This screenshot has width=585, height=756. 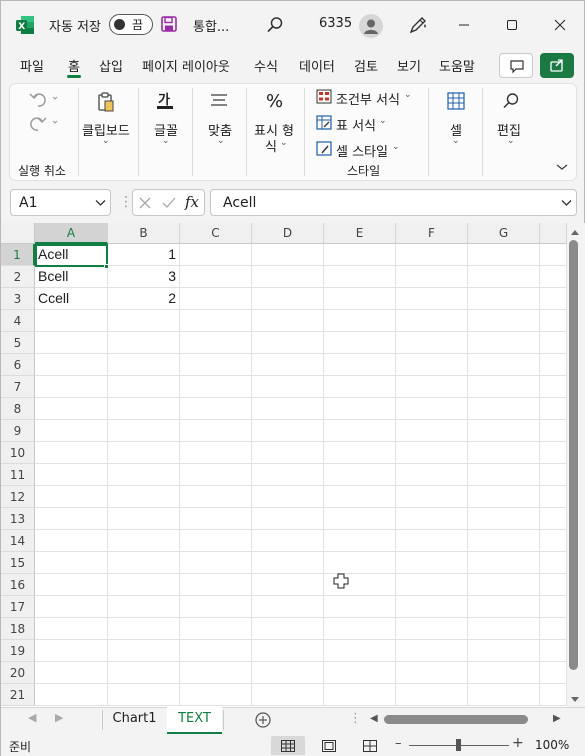 What do you see at coordinates (553, 233) in the screenshot?
I see `column-header-partial` at bounding box center [553, 233].